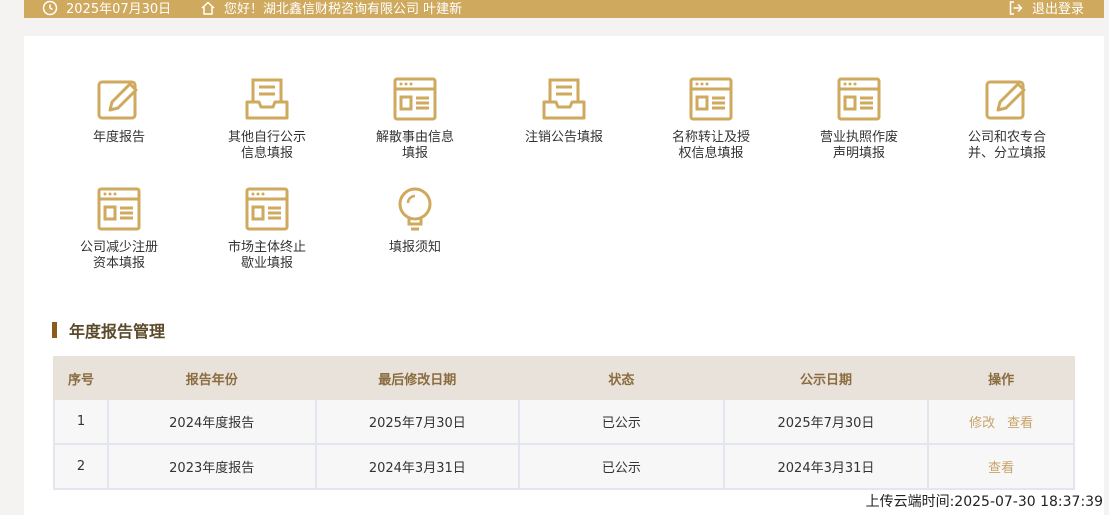  I want to click on cell-no: 2, so click(81, 466).